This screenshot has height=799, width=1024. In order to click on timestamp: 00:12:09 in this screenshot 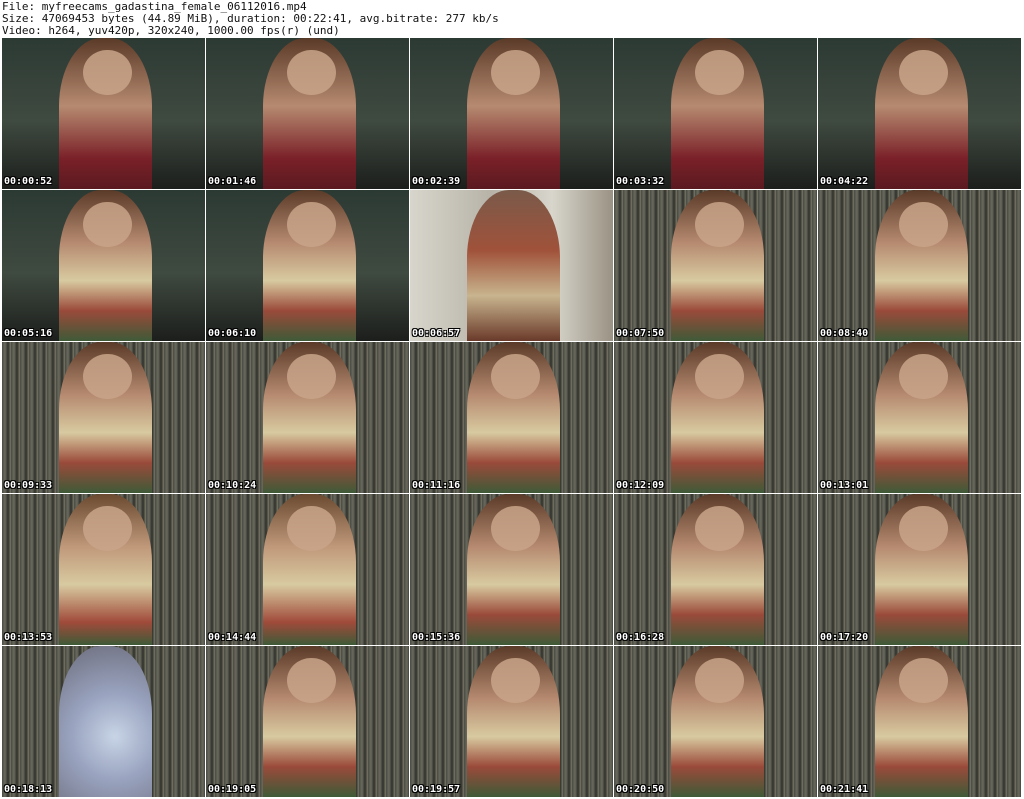, I will do `click(640, 485)`.